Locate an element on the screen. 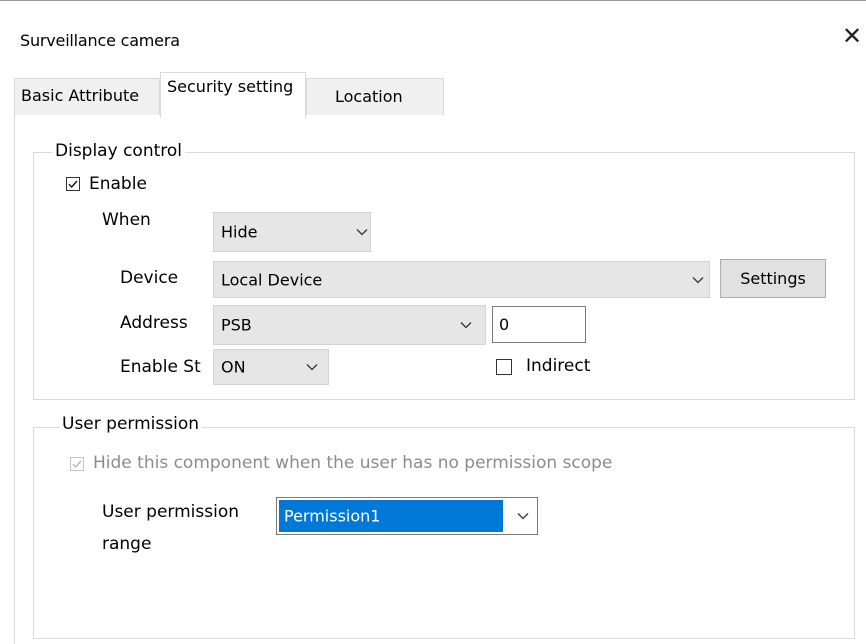 The height and width of the screenshot is (644, 866). address-input: 0 is located at coordinates (539, 324).